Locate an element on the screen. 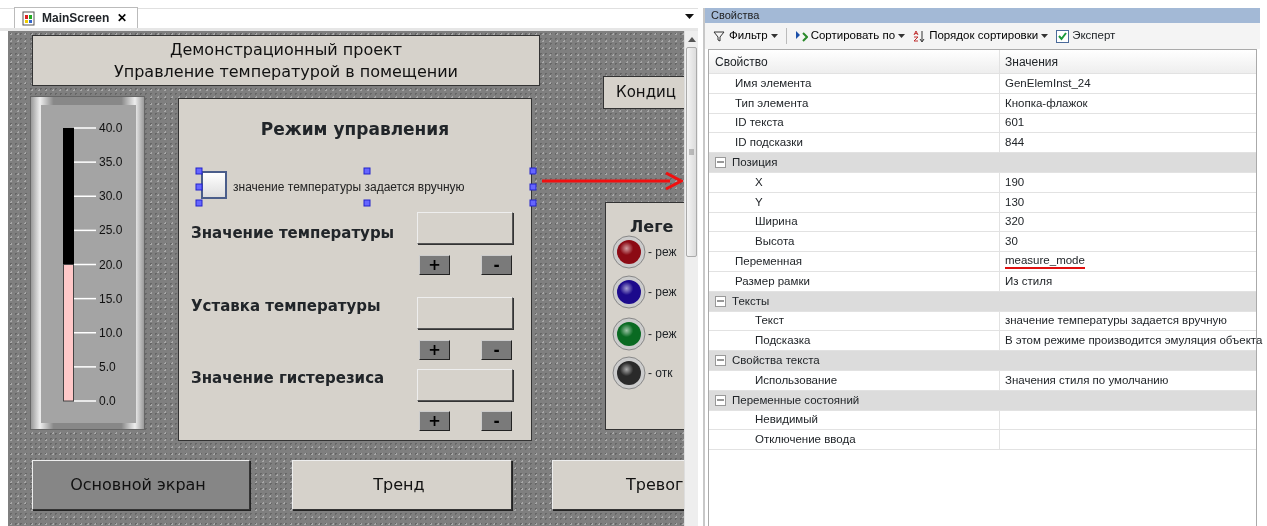 The image size is (1267, 526). filter-icon is located at coordinates (719, 36).